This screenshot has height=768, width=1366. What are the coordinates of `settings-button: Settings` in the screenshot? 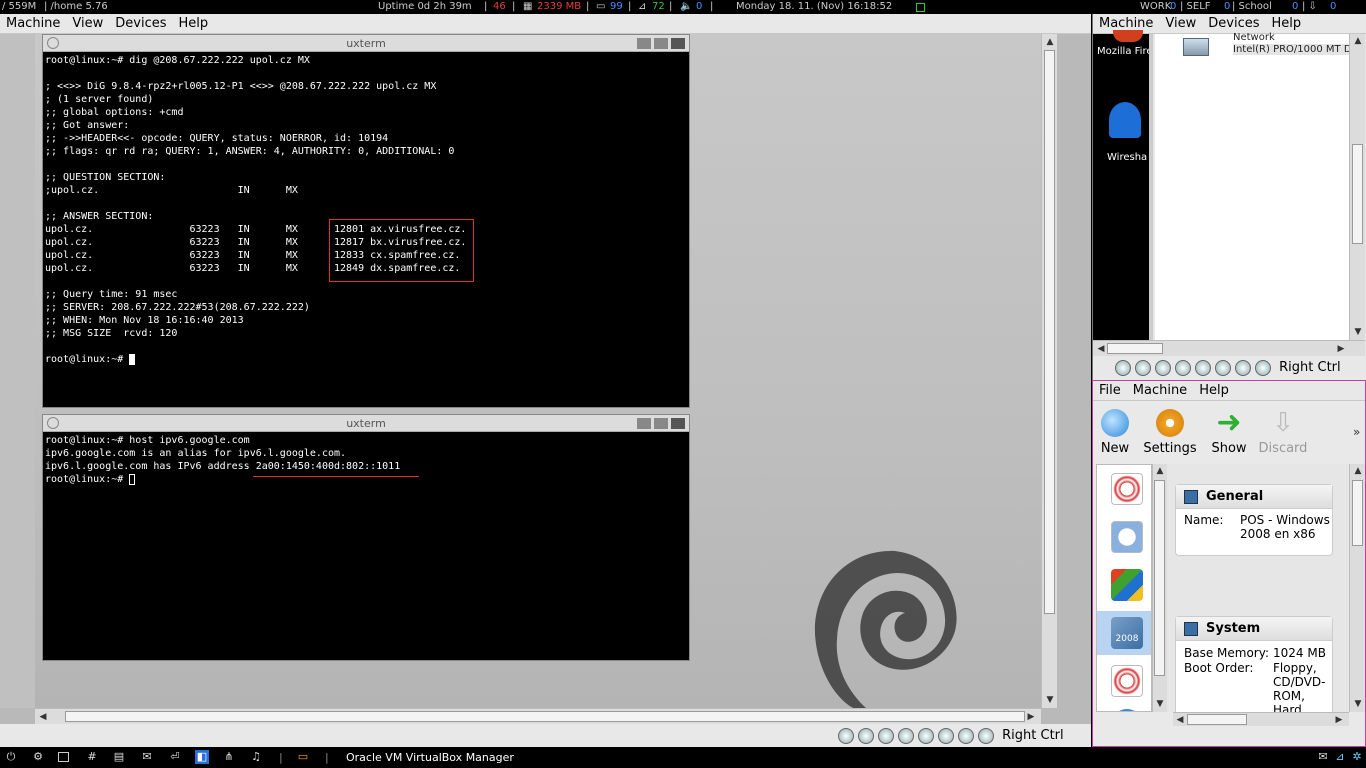 It's located at (1170, 431).